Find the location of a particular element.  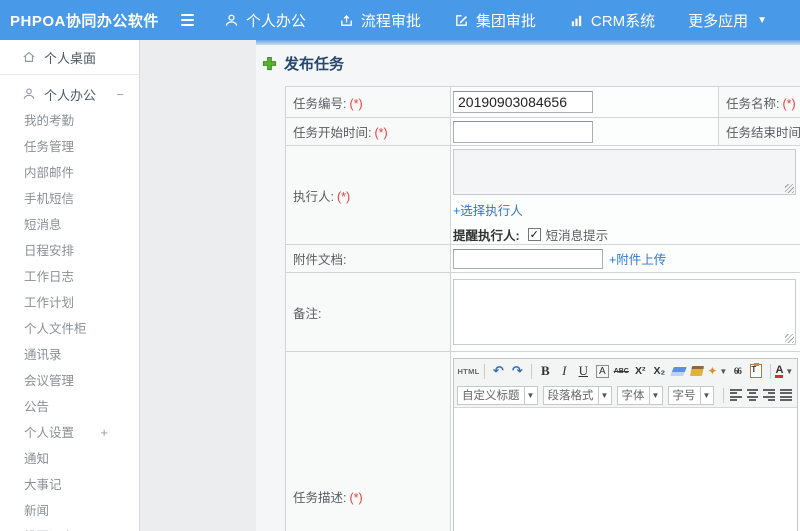

sidebar-subitem-2: 内部邮件 is located at coordinates (69, 173).